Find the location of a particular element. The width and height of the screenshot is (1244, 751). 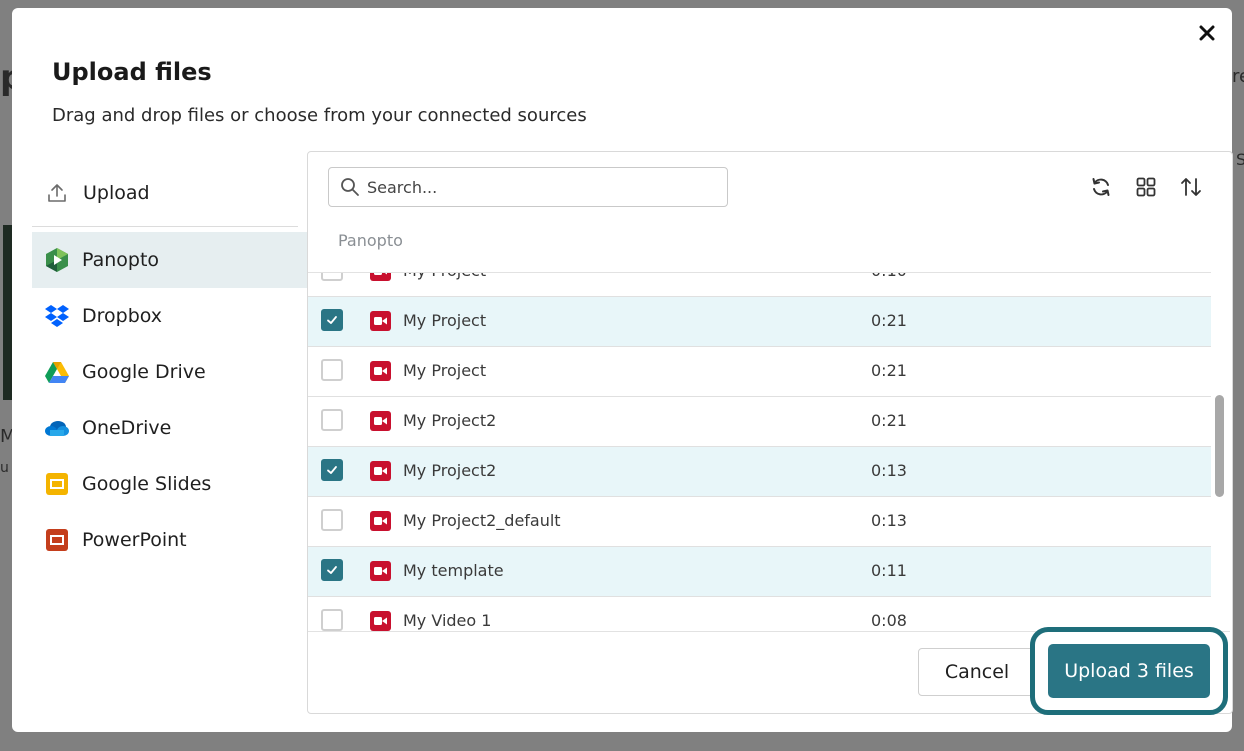

grid-view-button is located at coordinates (1146, 187).